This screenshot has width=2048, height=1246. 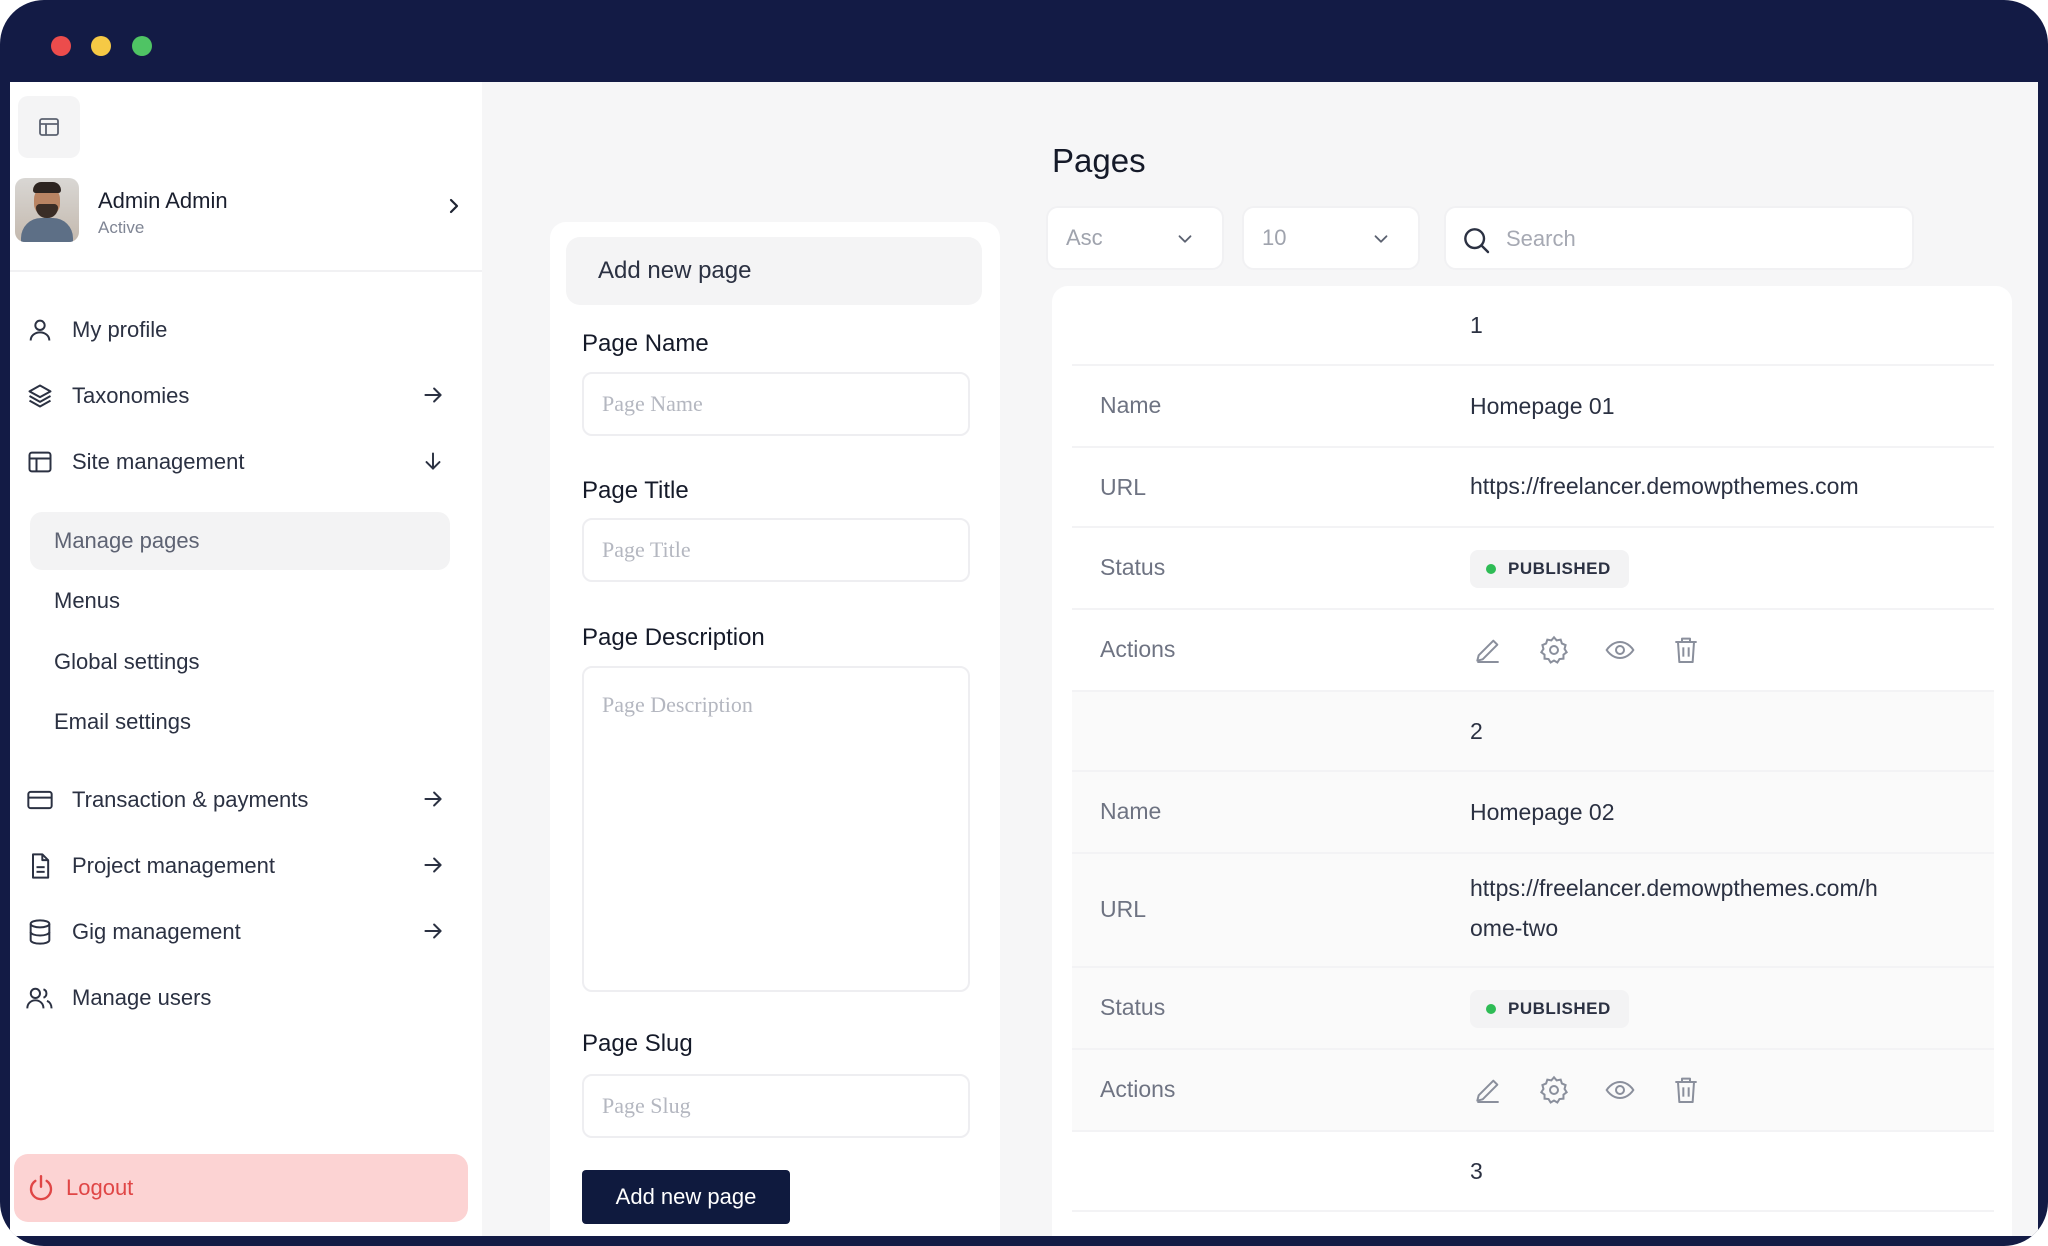 What do you see at coordinates (776, 404) in the screenshot?
I see `page-name-input` at bounding box center [776, 404].